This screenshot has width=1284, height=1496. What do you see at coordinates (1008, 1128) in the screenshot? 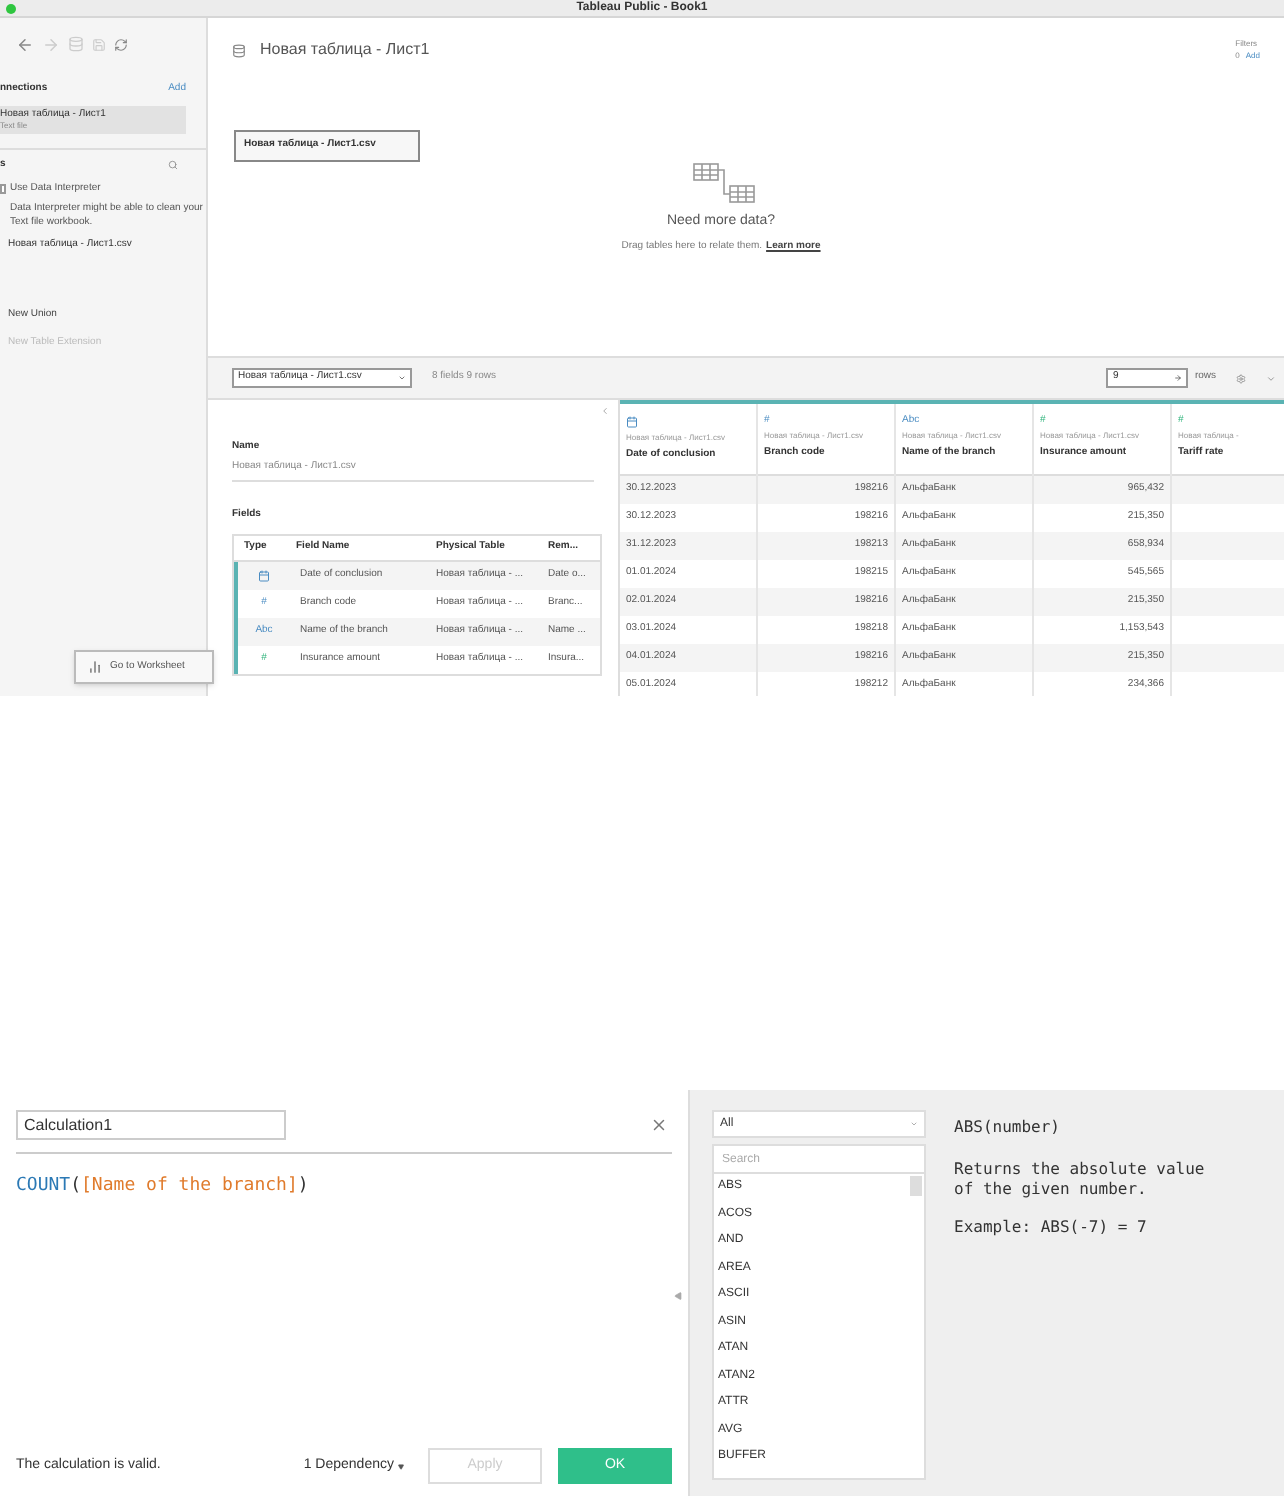
I see `function-signature: ABS(number)` at bounding box center [1008, 1128].